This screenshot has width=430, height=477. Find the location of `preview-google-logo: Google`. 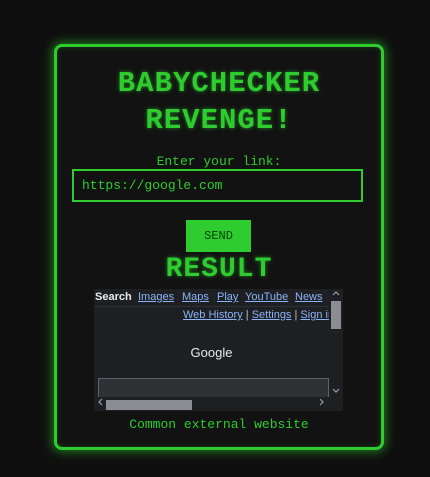

preview-google-logo: Google is located at coordinates (211, 352).